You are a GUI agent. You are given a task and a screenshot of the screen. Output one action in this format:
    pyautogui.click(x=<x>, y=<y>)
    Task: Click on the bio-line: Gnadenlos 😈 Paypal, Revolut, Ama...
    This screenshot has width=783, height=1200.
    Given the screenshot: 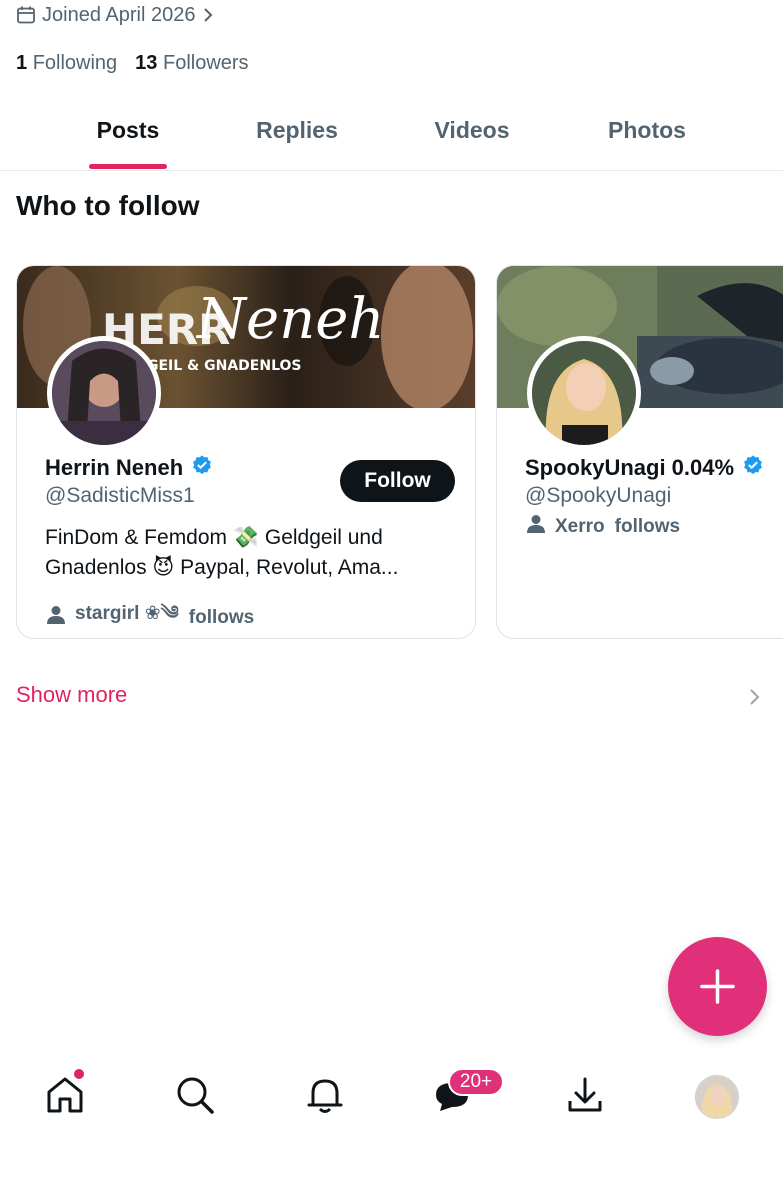 What is the action you would take?
    pyautogui.click(x=222, y=567)
    